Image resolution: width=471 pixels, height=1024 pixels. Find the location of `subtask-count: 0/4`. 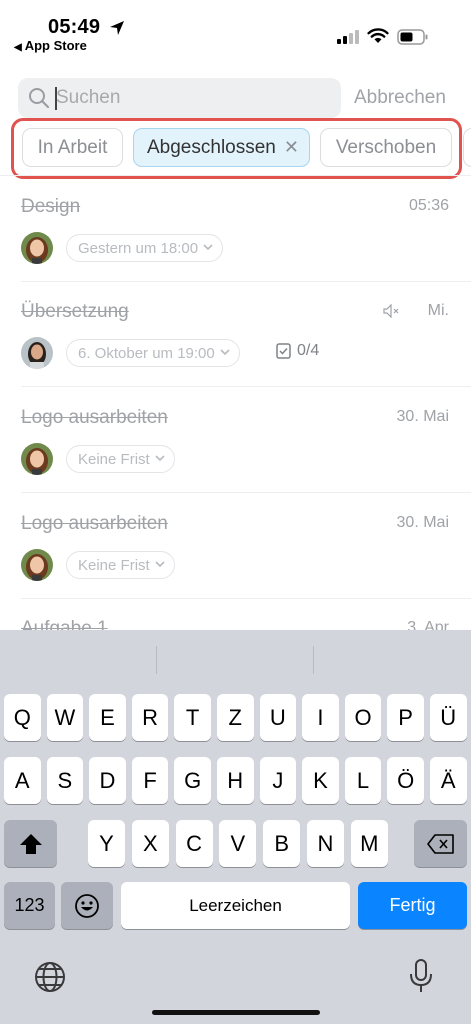

subtask-count: 0/4 is located at coordinates (308, 350).